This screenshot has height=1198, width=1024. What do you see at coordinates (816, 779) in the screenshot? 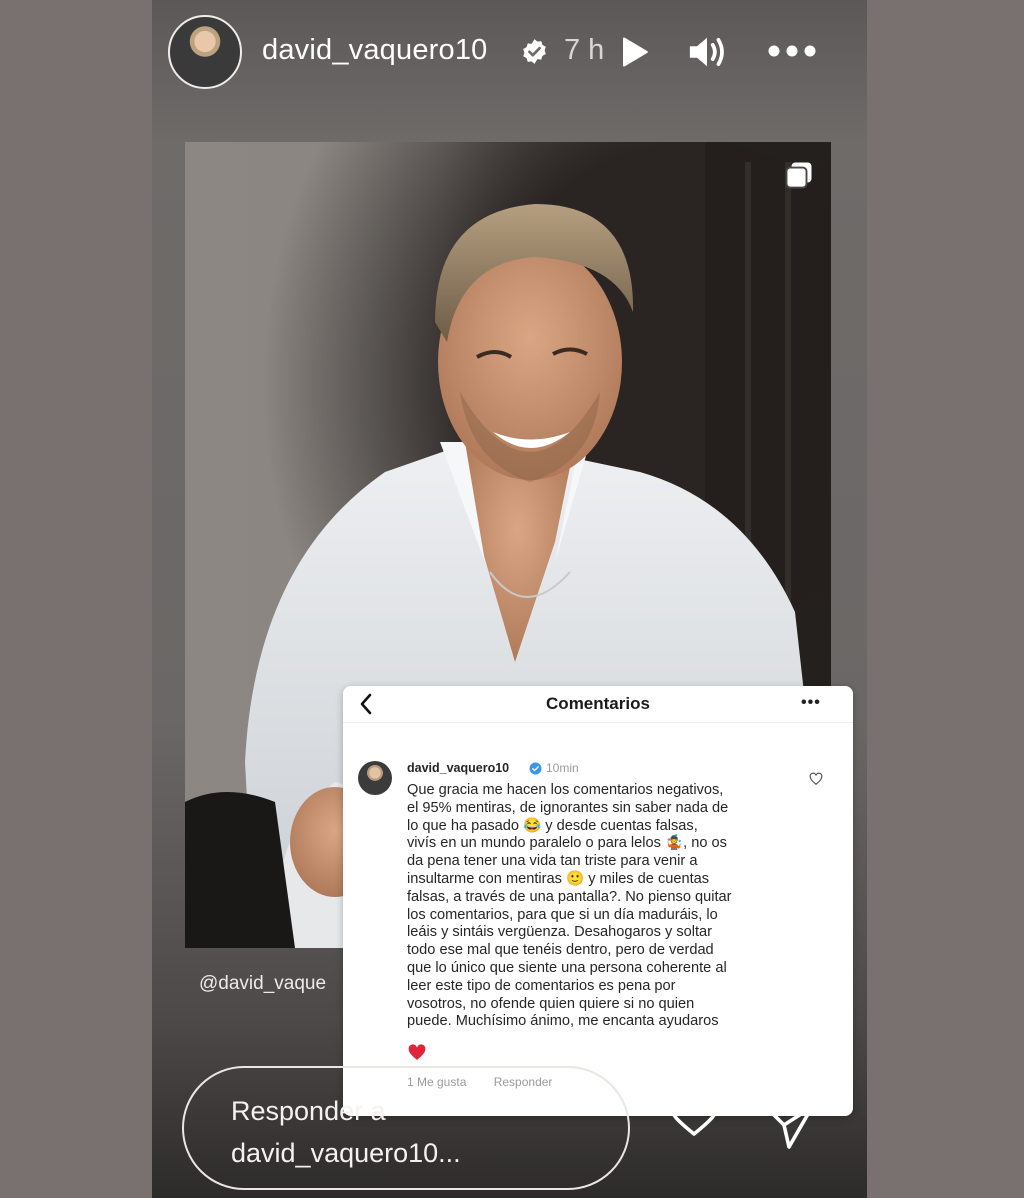
I see `comment-like-icon` at bounding box center [816, 779].